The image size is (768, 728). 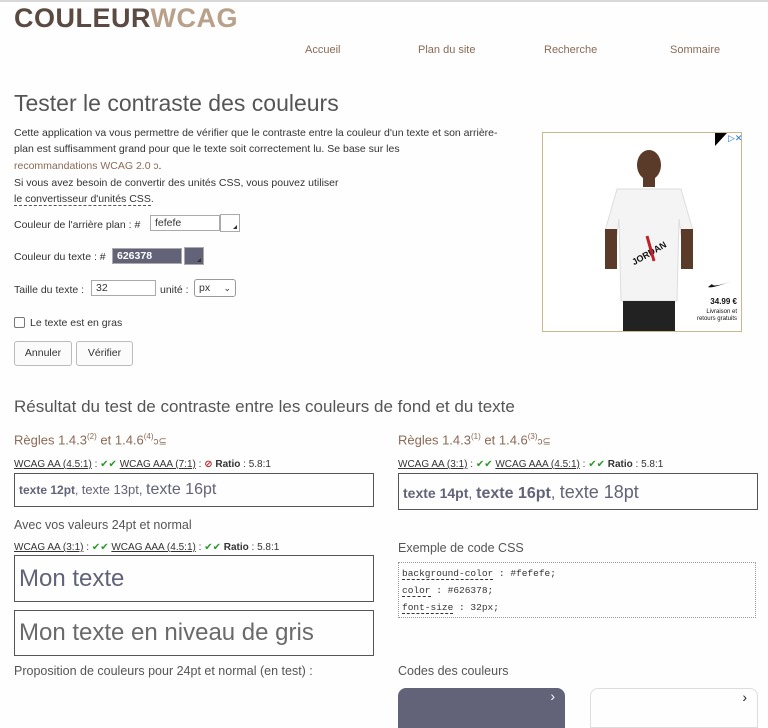 What do you see at coordinates (720, 284) in the screenshot?
I see `nike-logo-icon` at bounding box center [720, 284].